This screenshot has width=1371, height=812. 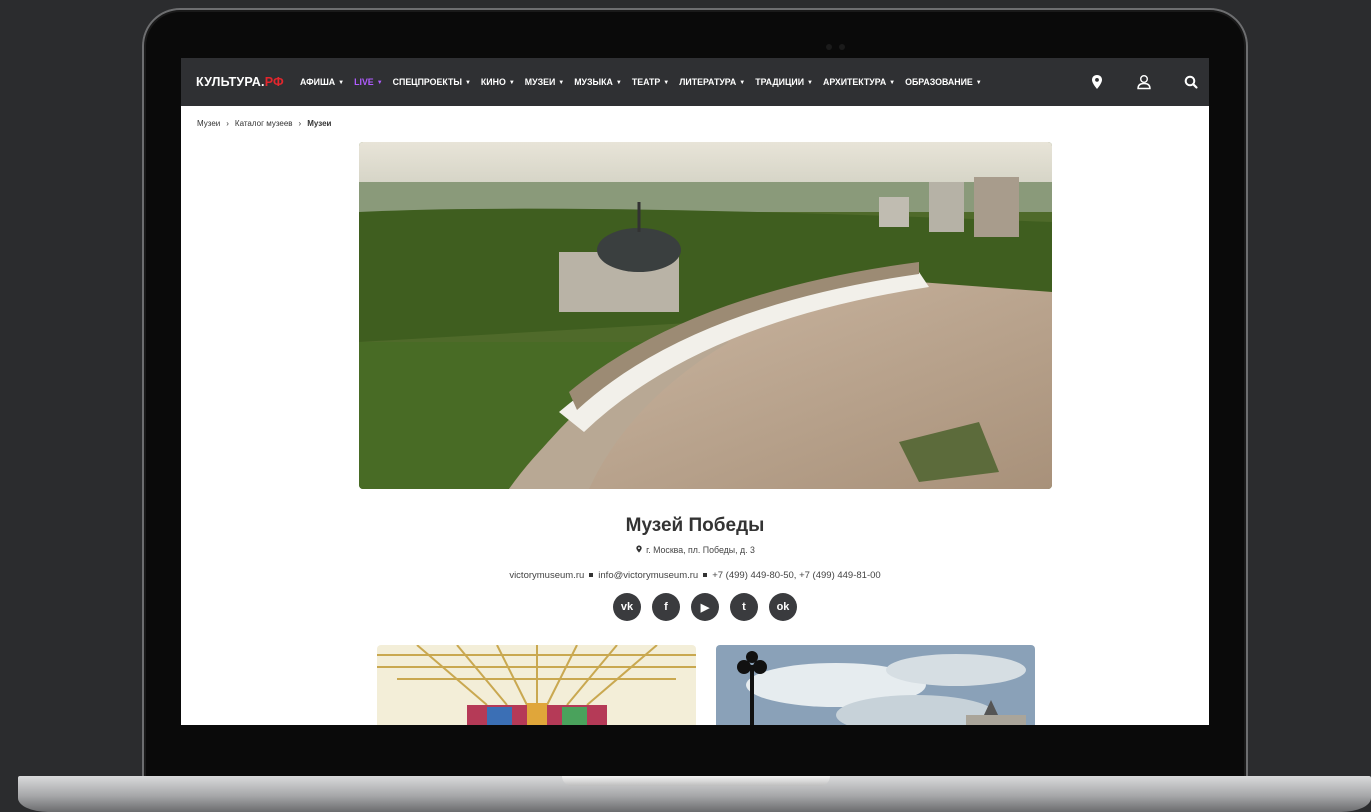 What do you see at coordinates (783, 607) in the screenshot?
I see `odnoklassniki-icon: ok` at bounding box center [783, 607].